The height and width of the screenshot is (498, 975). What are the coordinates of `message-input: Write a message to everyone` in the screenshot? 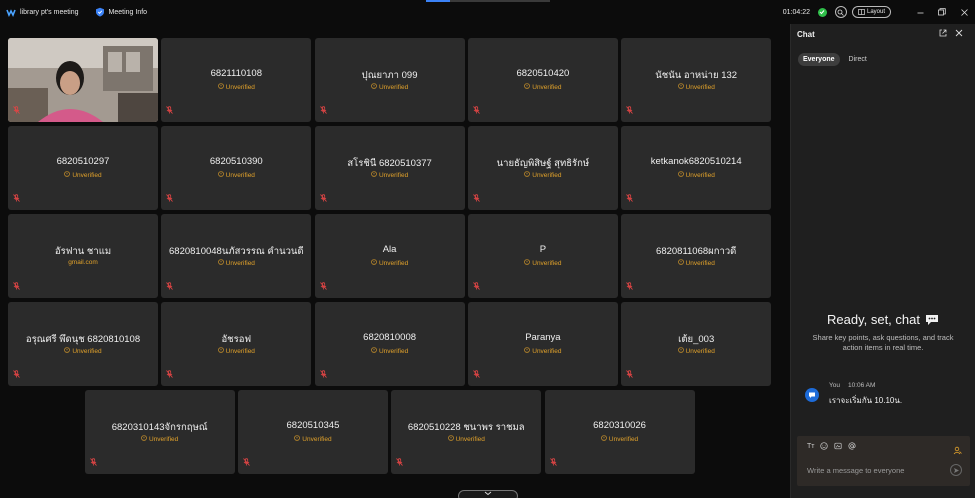 It's located at (855, 470).